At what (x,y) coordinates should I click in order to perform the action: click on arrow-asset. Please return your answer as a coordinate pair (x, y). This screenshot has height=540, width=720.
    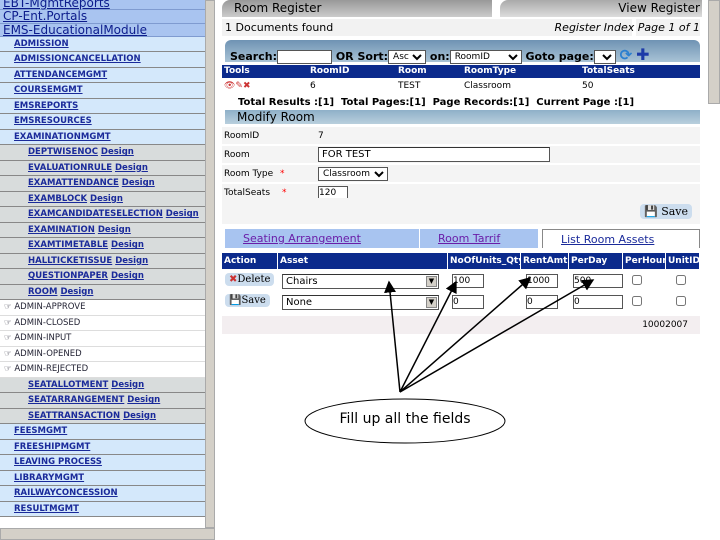
    Looking at the image, I should click on (392, 336).